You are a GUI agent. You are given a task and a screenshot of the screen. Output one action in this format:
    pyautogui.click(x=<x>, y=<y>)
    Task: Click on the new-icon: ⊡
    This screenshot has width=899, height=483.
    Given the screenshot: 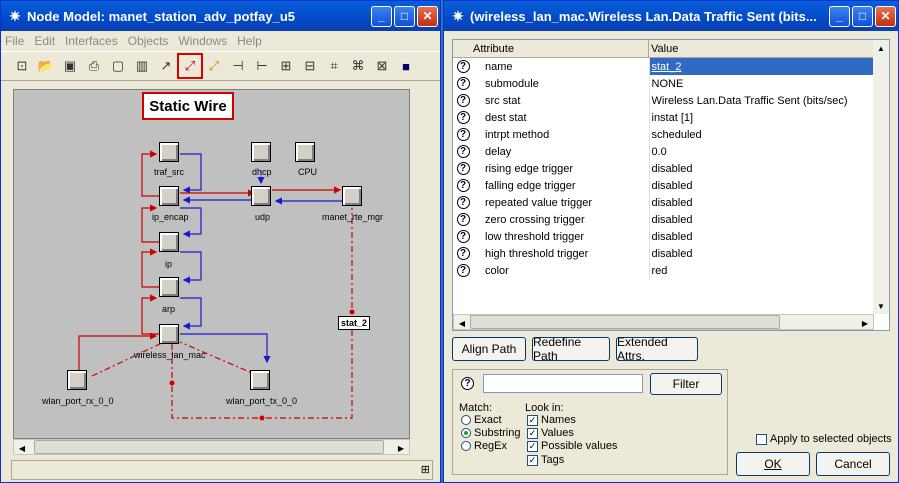 What is the action you would take?
    pyautogui.click(x=22, y=66)
    